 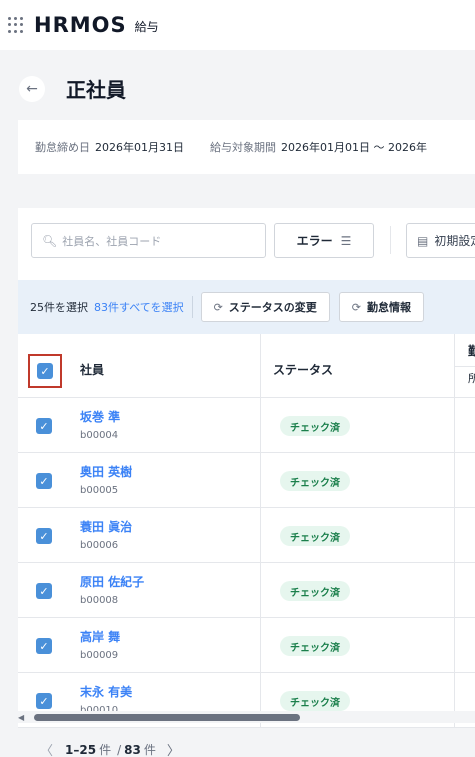 What do you see at coordinates (390, 240) in the screenshot?
I see `toolbar-divider` at bounding box center [390, 240].